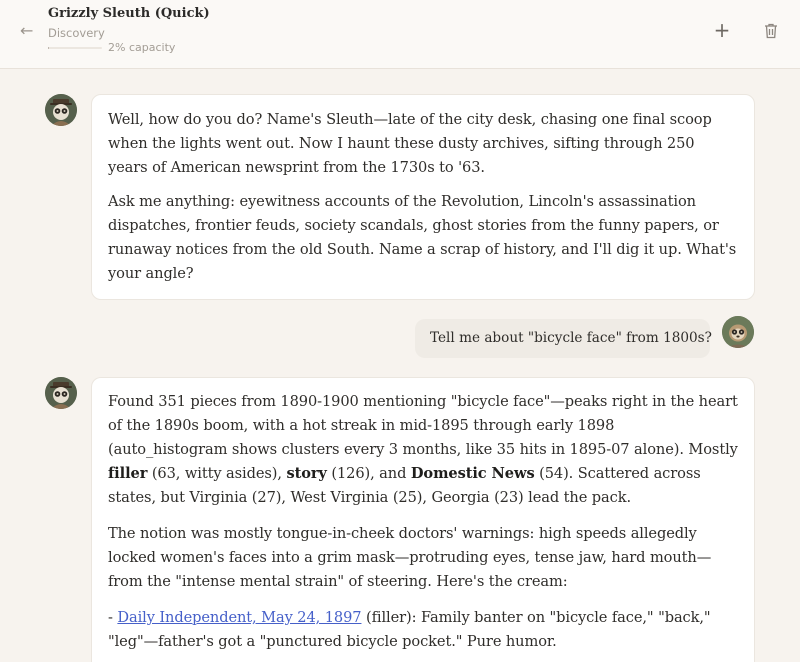  I want to click on chat-title: Grizzly Sleuth (Quick), so click(129, 13).